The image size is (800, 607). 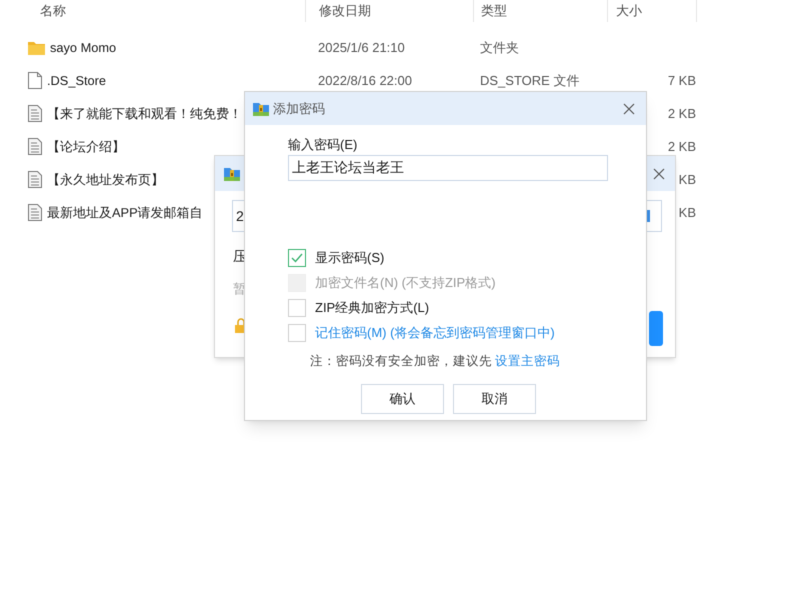 I want to click on column-header: 名称, so click(x=53, y=11).